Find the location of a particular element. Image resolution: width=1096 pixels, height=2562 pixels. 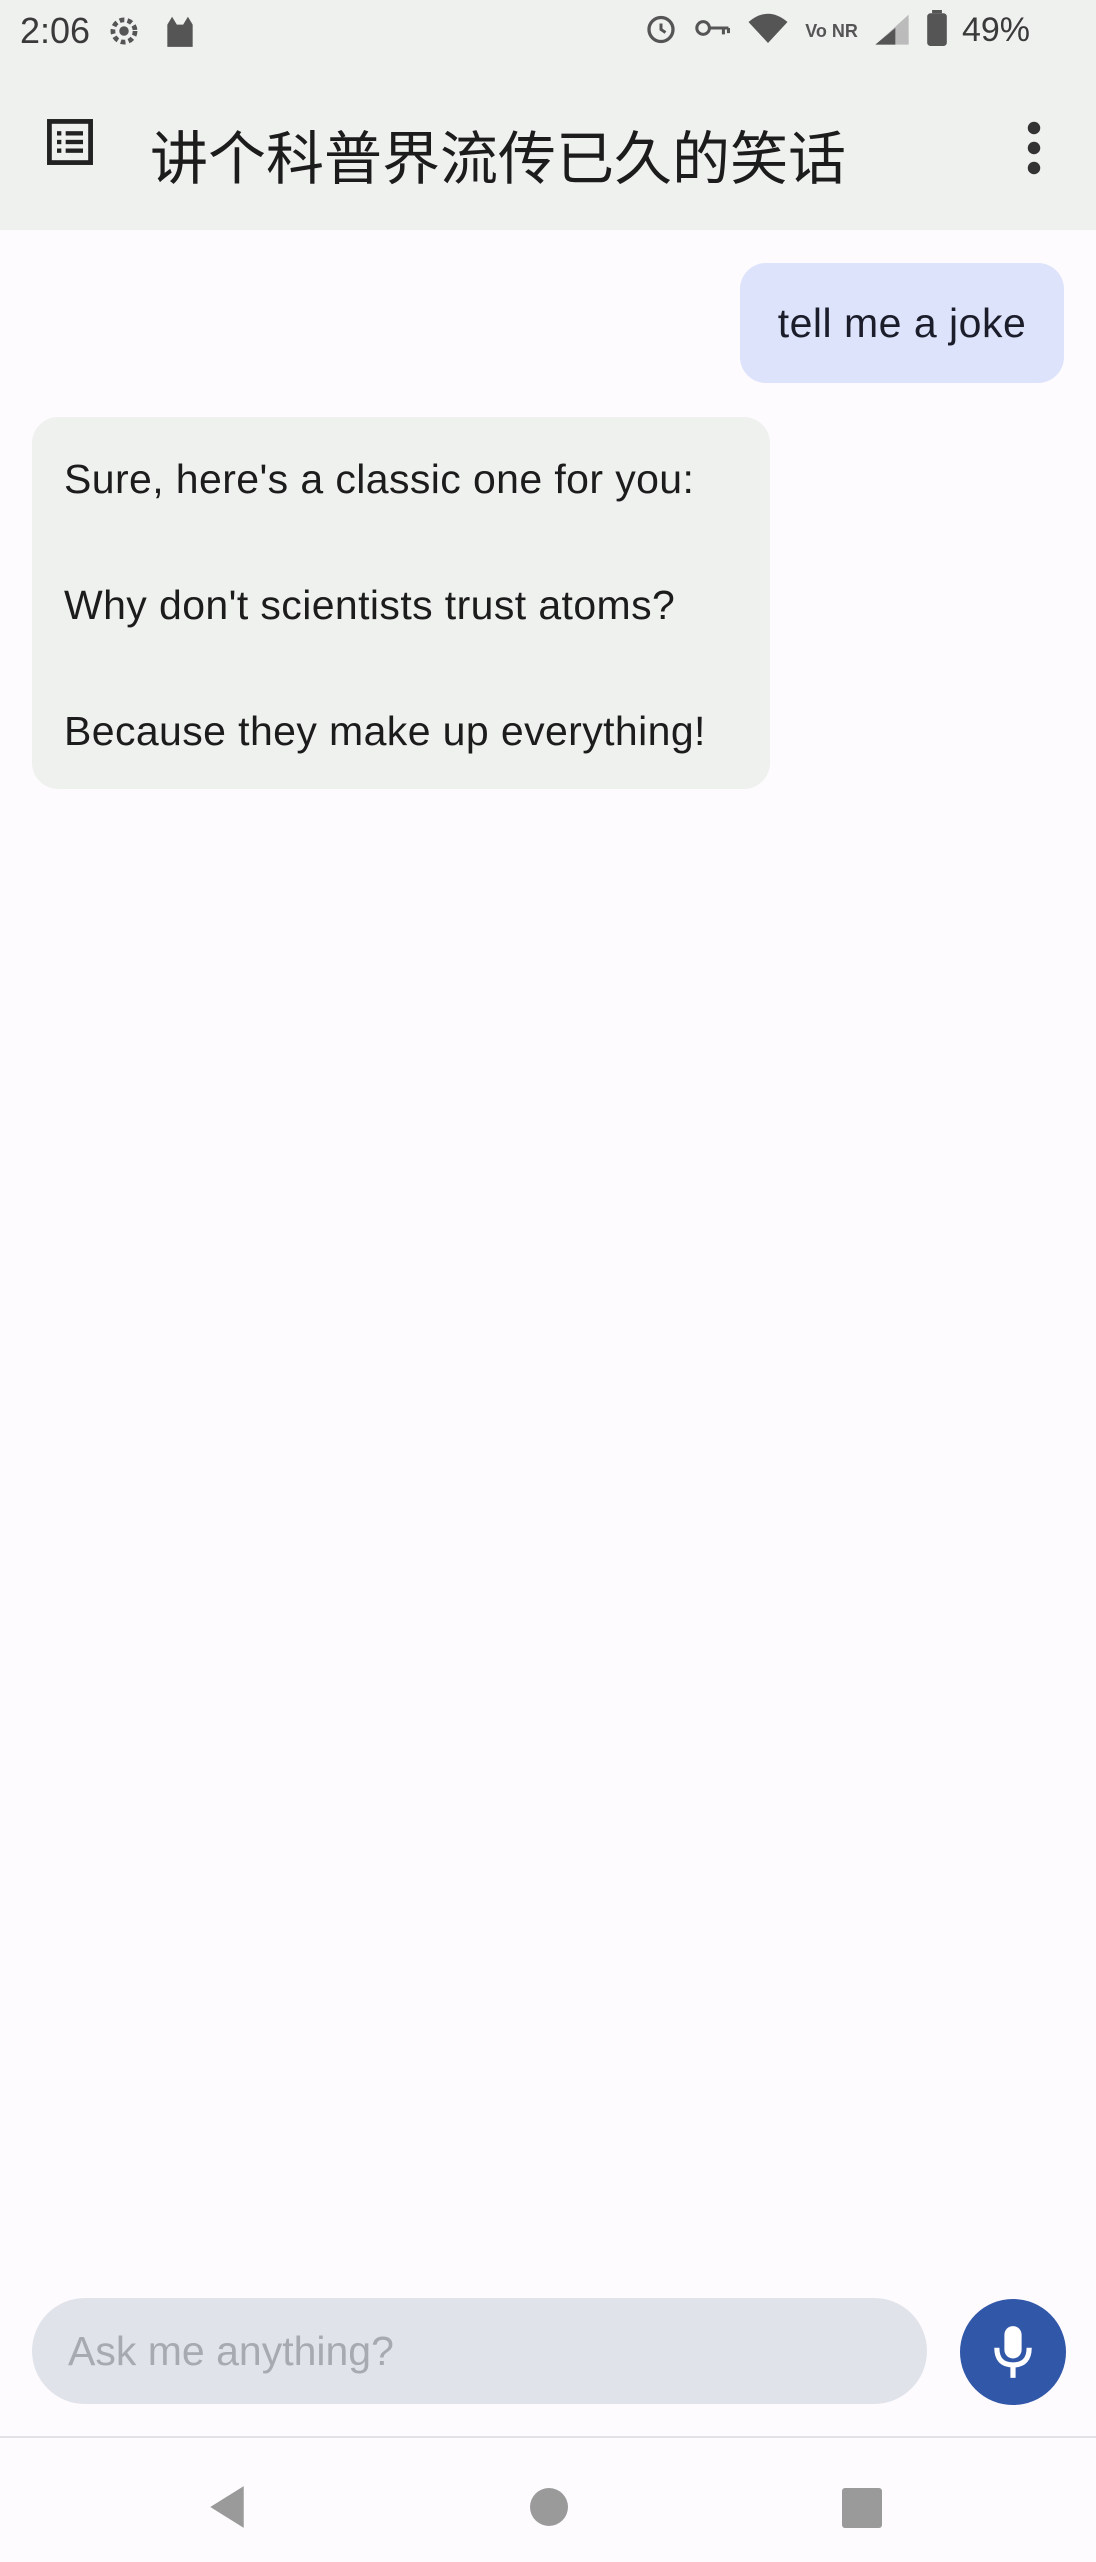

more-vertical-icon is located at coordinates (1034, 148).